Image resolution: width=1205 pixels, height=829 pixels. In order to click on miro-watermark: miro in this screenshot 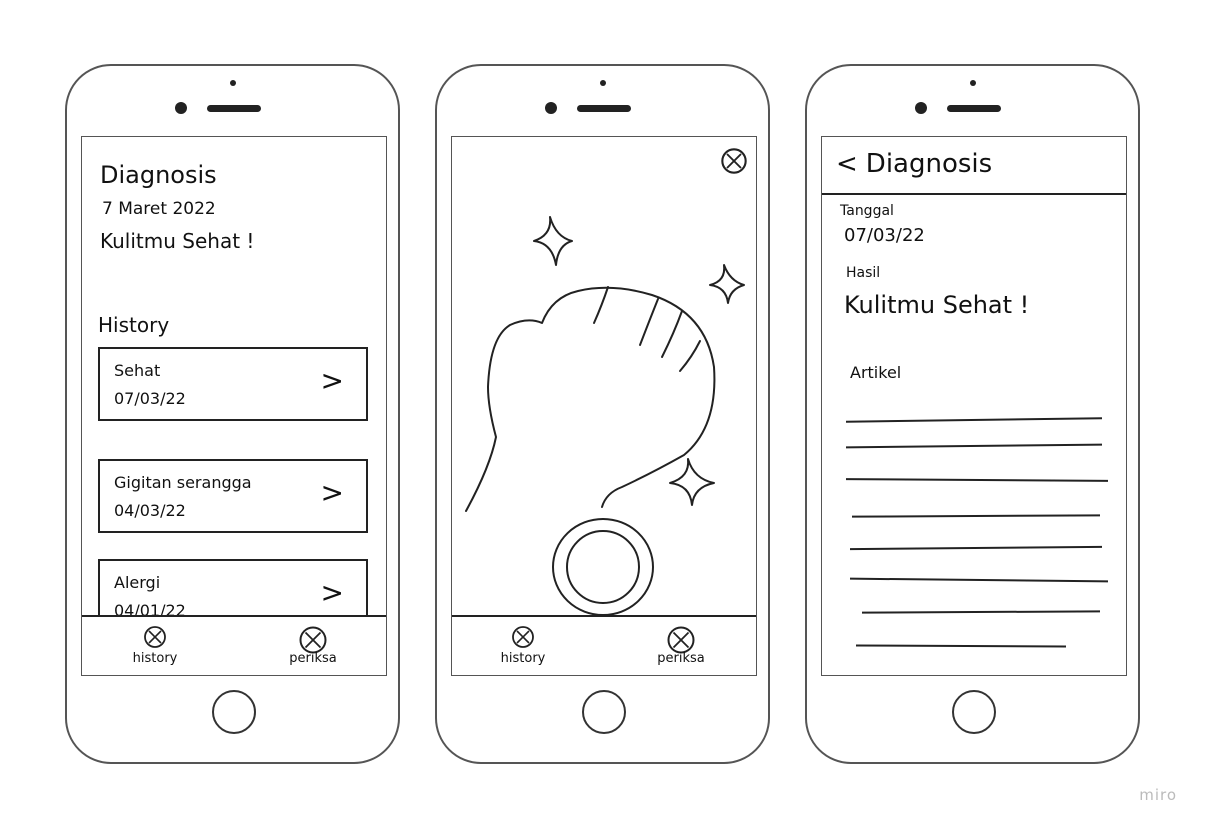, I will do `click(1158, 795)`.